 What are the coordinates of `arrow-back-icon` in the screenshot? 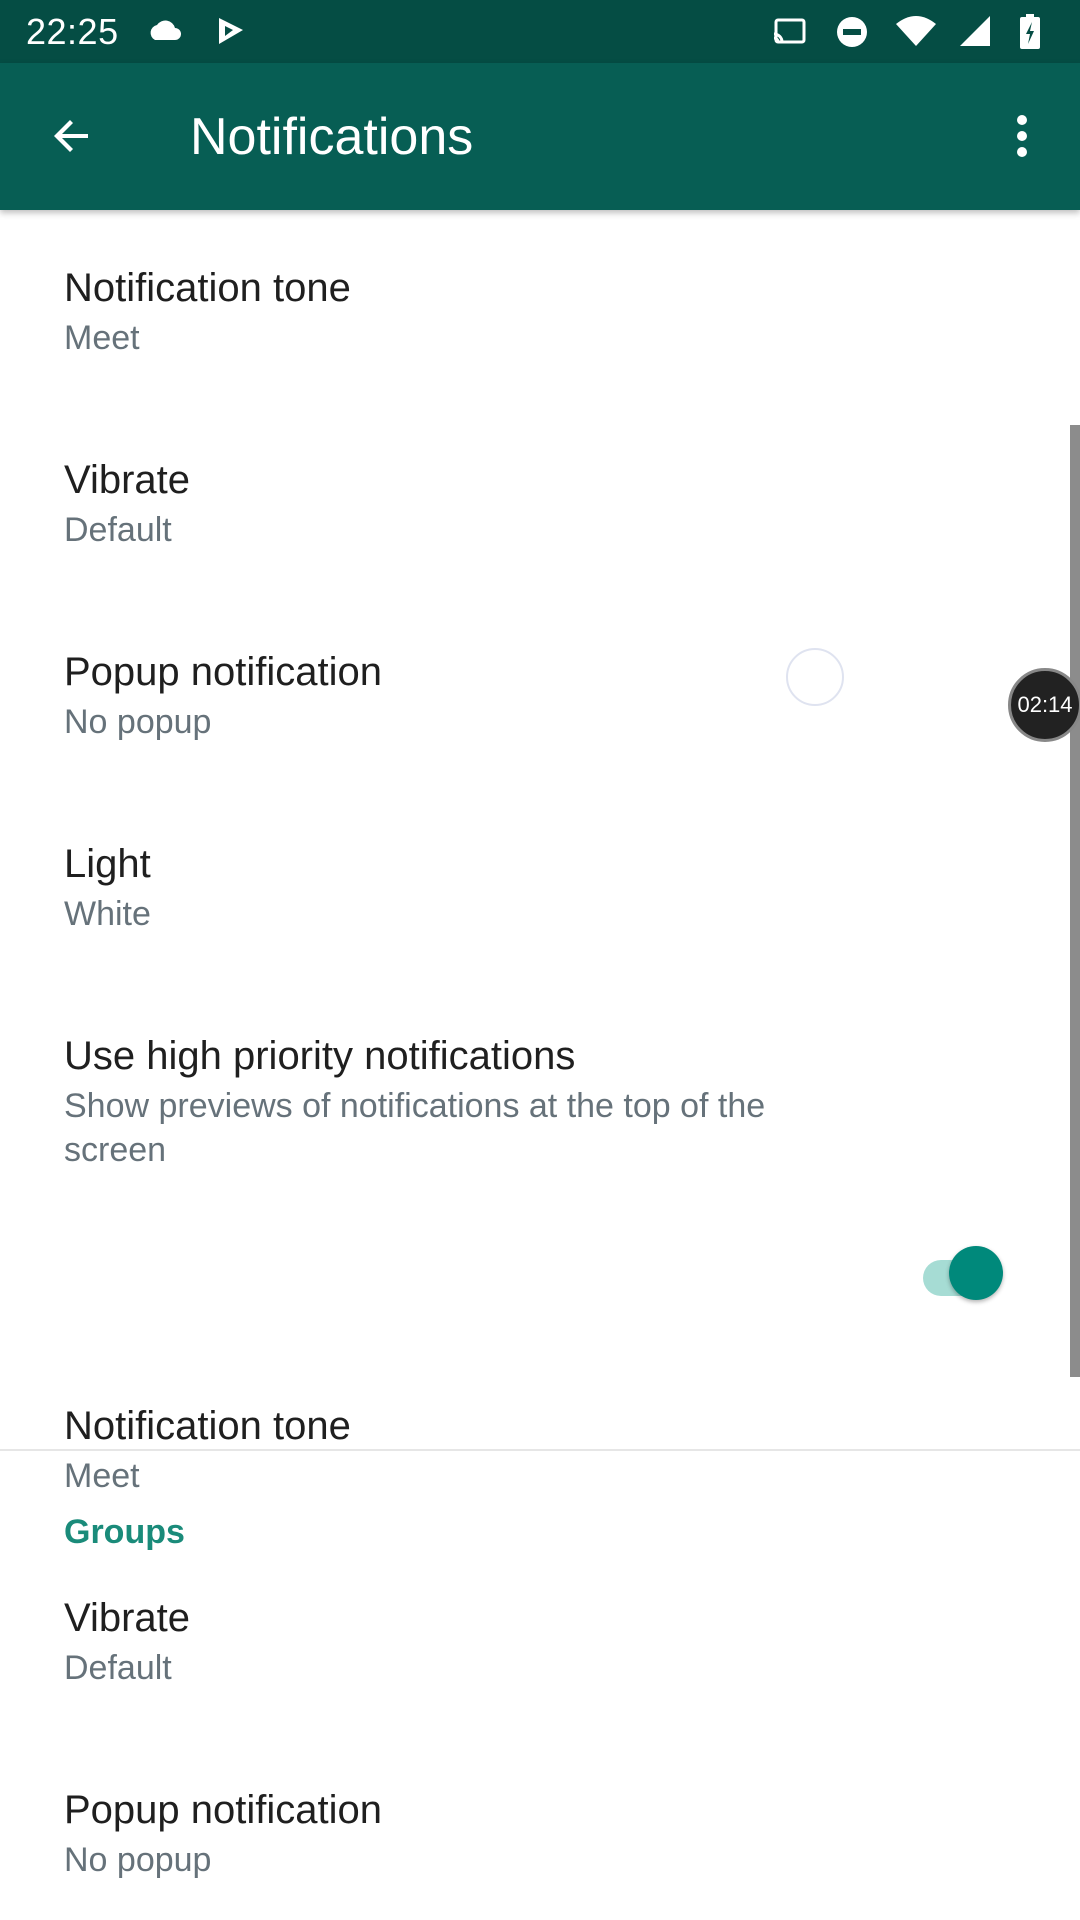 It's located at (71, 136).